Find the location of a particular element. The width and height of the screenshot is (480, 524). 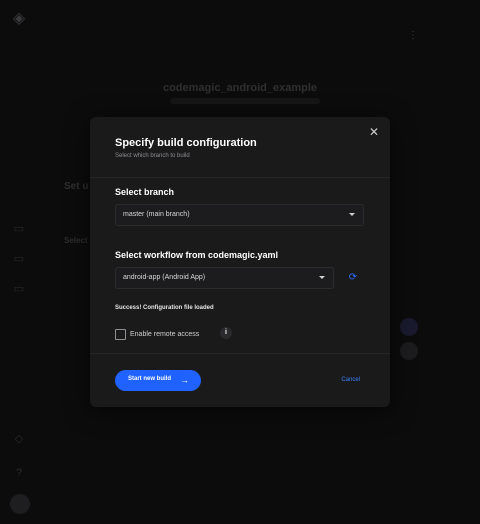

workflow-select: android-app (Android App) is located at coordinates (224, 278).